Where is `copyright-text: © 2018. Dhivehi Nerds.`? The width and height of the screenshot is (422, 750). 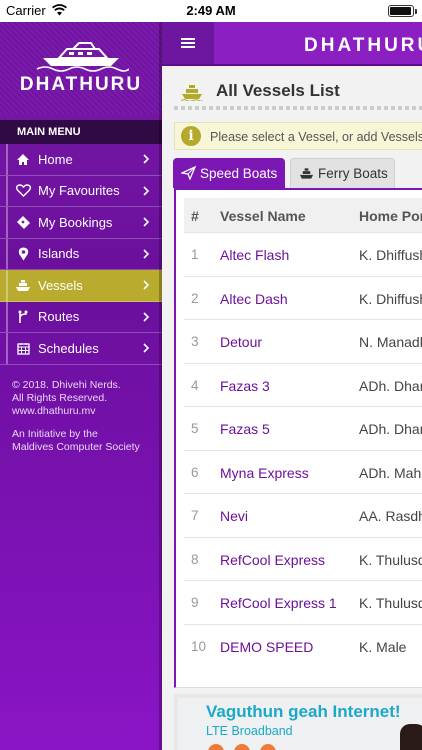
copyright-text: © 2018. Dhivehi Nerds. is located at coordinates (66, 384).